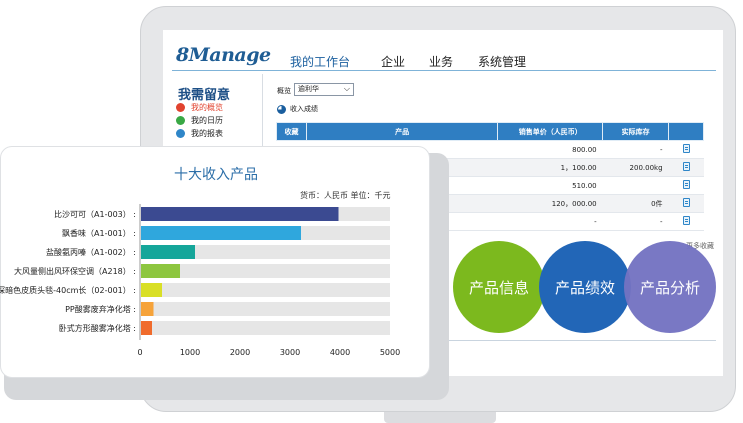  I want to click on x-tick-label: 2000, so click(240, 352).